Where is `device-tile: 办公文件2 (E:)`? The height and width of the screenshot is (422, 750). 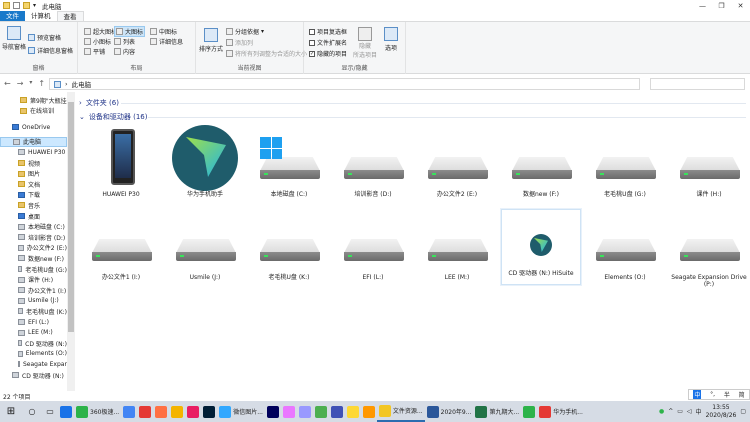 device-tile: 办公文件2 (E:) is located at coordinates (457, 165).